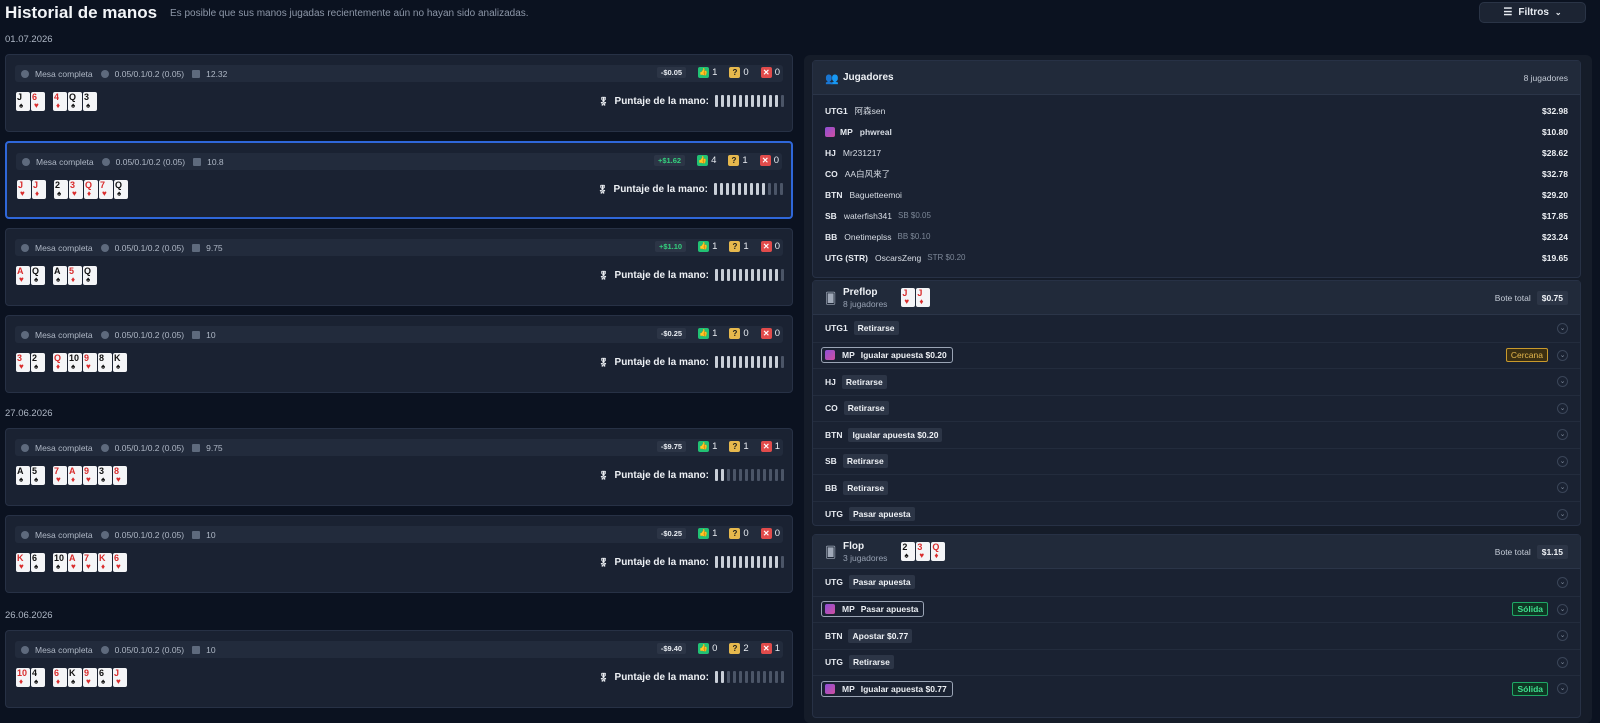 The image size is (1600, 723). Describe the element at coordinates (1196, 173) in the screenshot. I see `player-row: CO AA白风来了 $32.78` at that location.